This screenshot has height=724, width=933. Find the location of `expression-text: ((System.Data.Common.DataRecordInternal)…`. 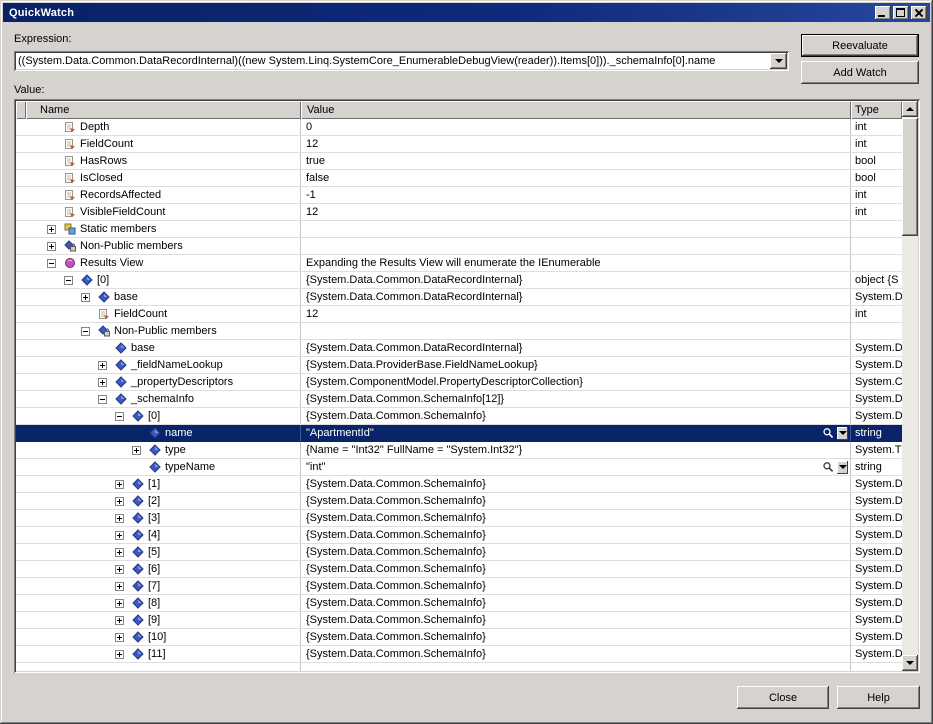

expression-text: ((System.Data.Common.DataRecordInternal)… is located at coordinates (392, 61).